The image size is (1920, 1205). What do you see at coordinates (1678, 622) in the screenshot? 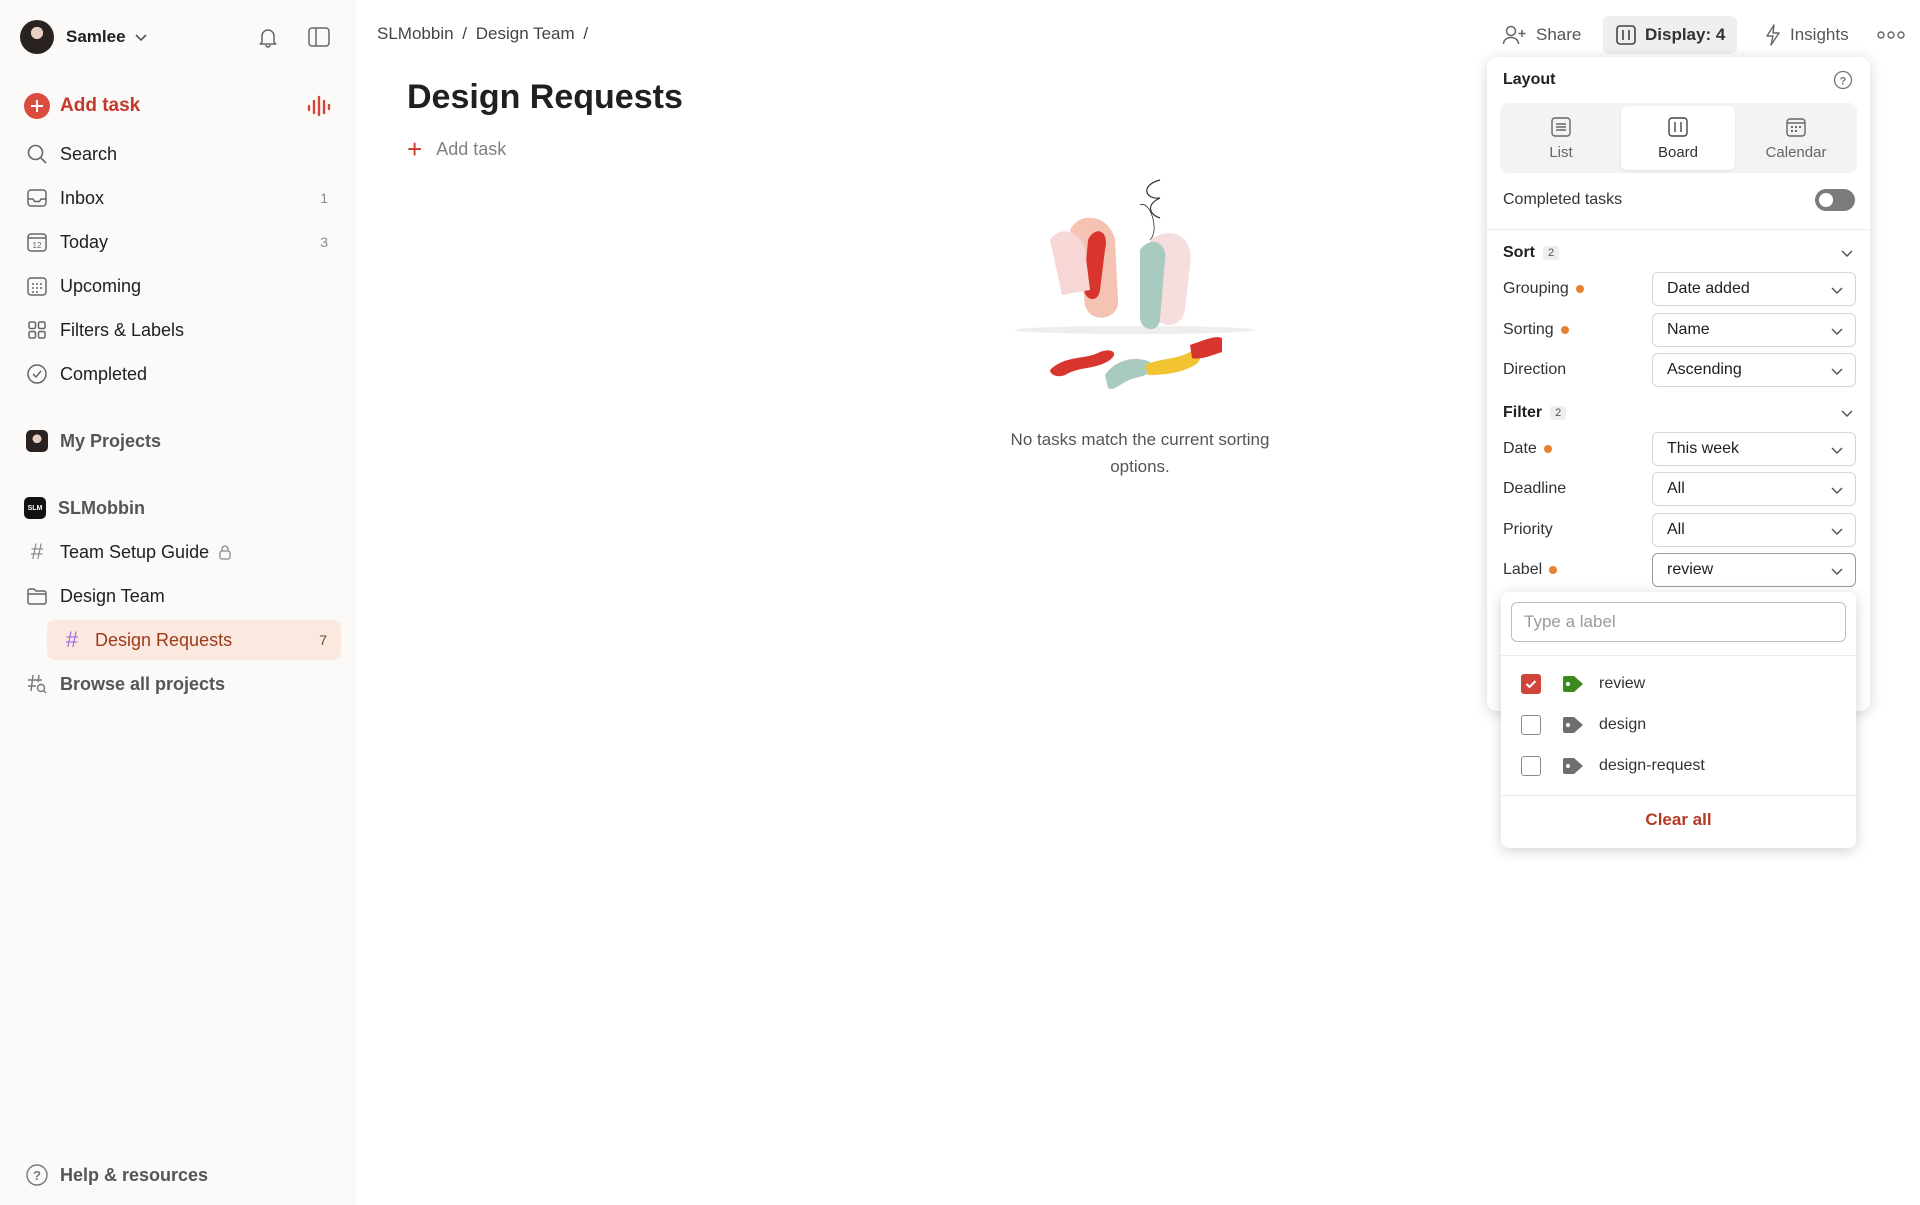
I see `label-search-input` at bounding box center [1678, 622].